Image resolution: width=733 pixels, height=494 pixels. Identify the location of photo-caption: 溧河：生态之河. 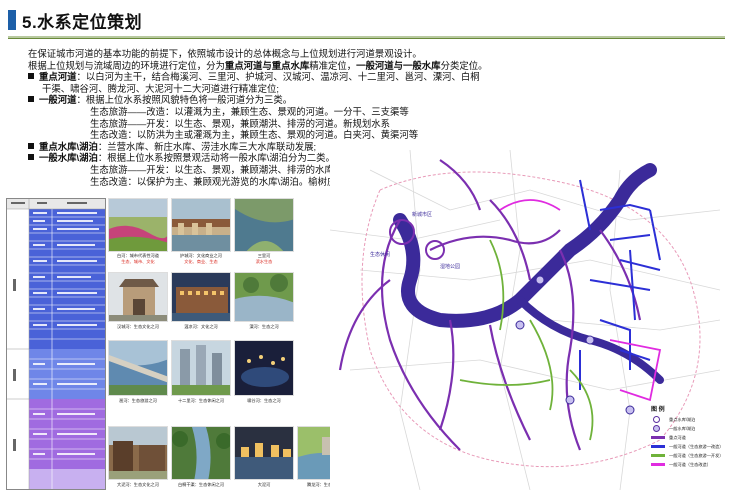
(264, 326).